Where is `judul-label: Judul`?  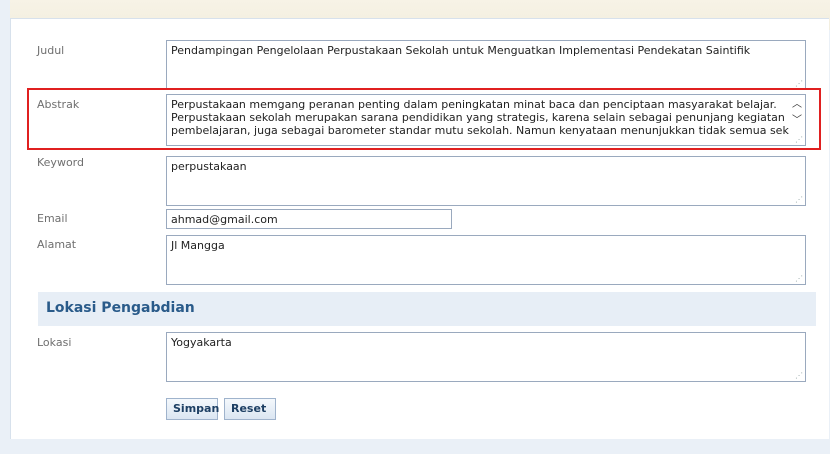
judul-label: Judul is located at coordinates (51, 50).